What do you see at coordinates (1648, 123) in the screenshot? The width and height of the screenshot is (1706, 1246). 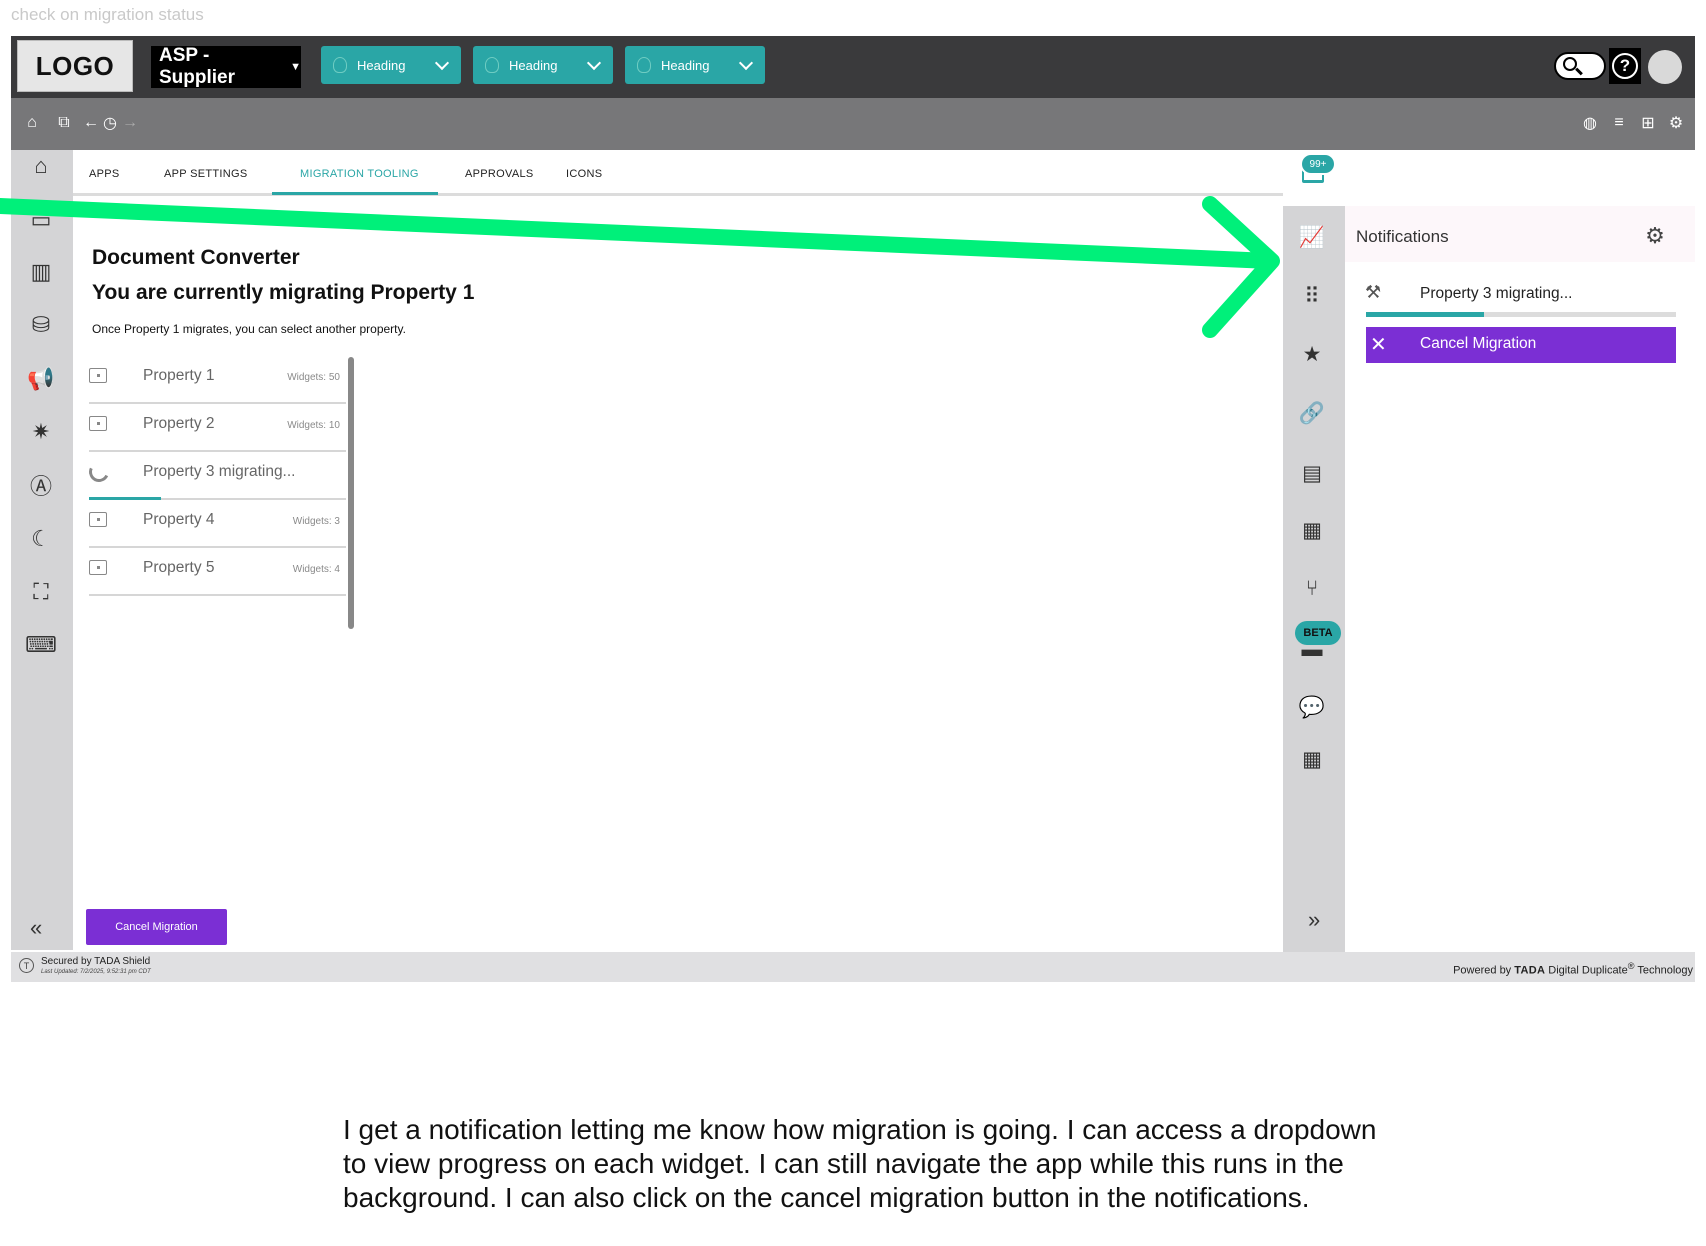 I see `grid-settings-icon: ⊞` at bounding box center [1648, 123].